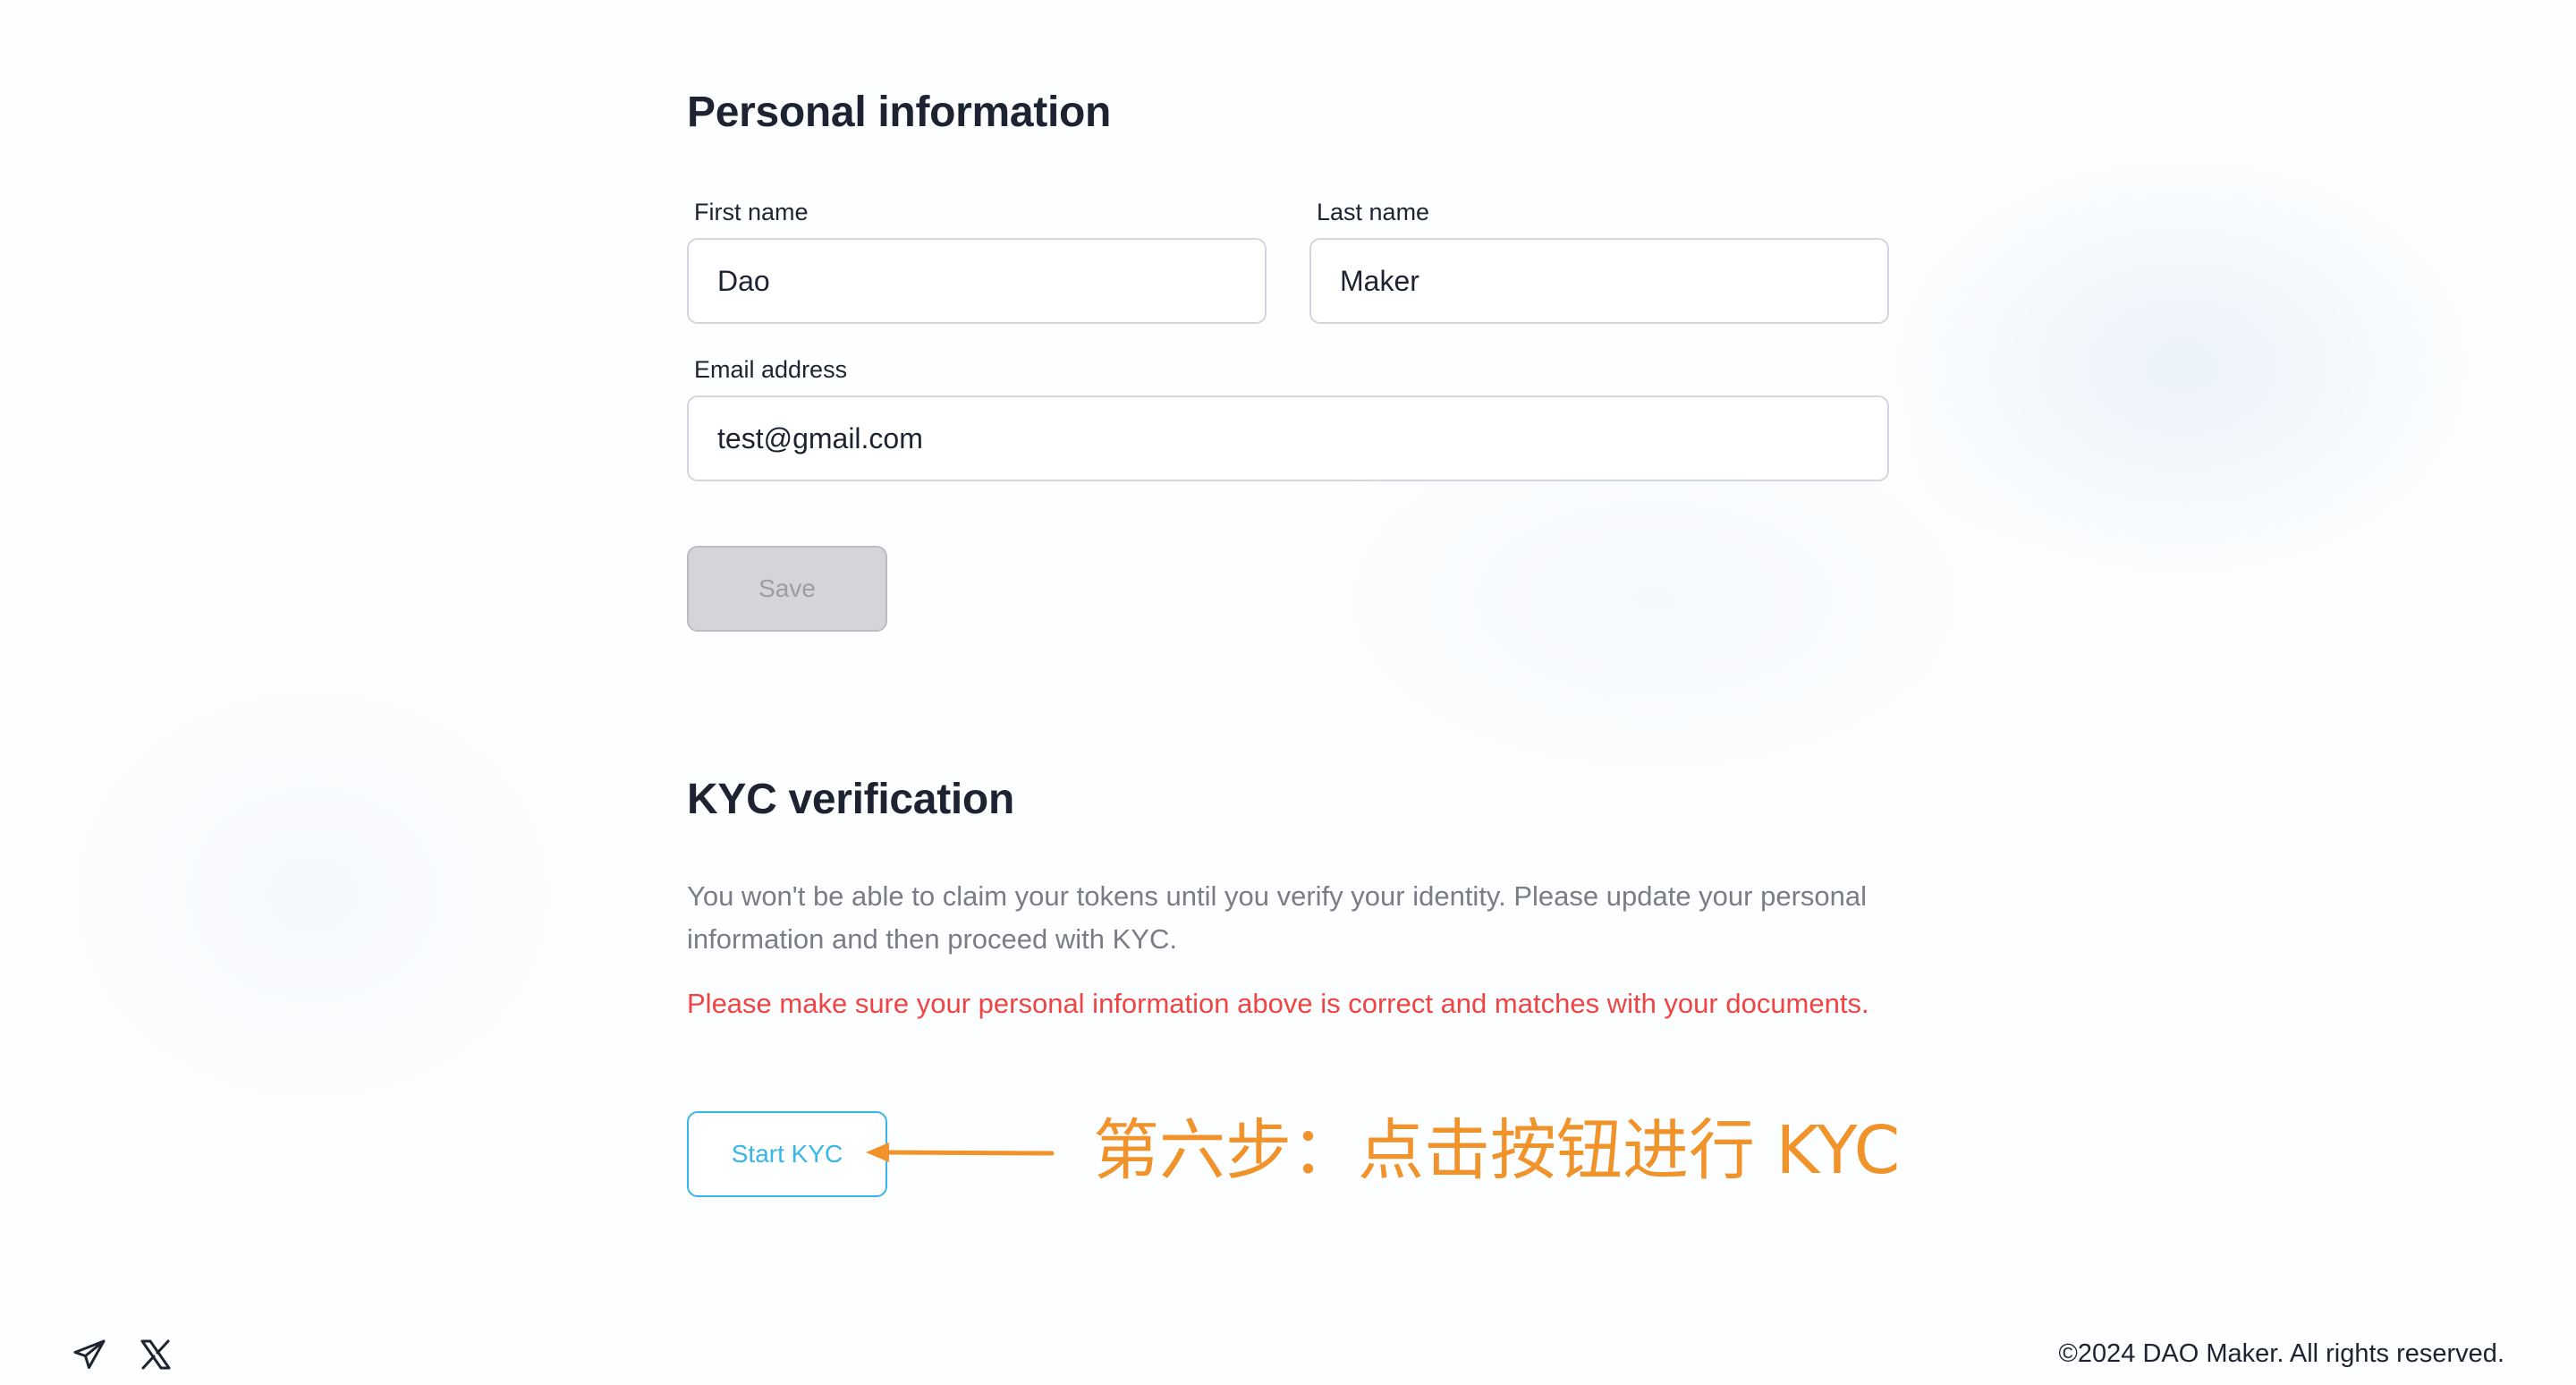 The image size is (2576, 1385). I want to click on email-field, so click(1288, 438).